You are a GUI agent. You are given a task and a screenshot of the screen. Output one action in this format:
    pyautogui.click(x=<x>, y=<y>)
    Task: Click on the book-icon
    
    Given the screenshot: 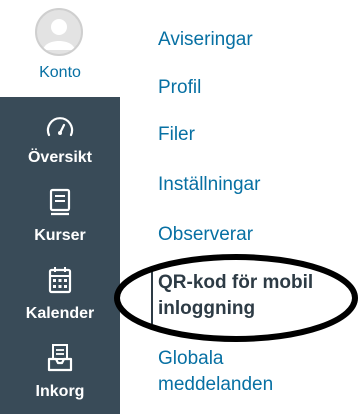 What is the action you would take?
    pyautogui.click(x=60, y=202)
    